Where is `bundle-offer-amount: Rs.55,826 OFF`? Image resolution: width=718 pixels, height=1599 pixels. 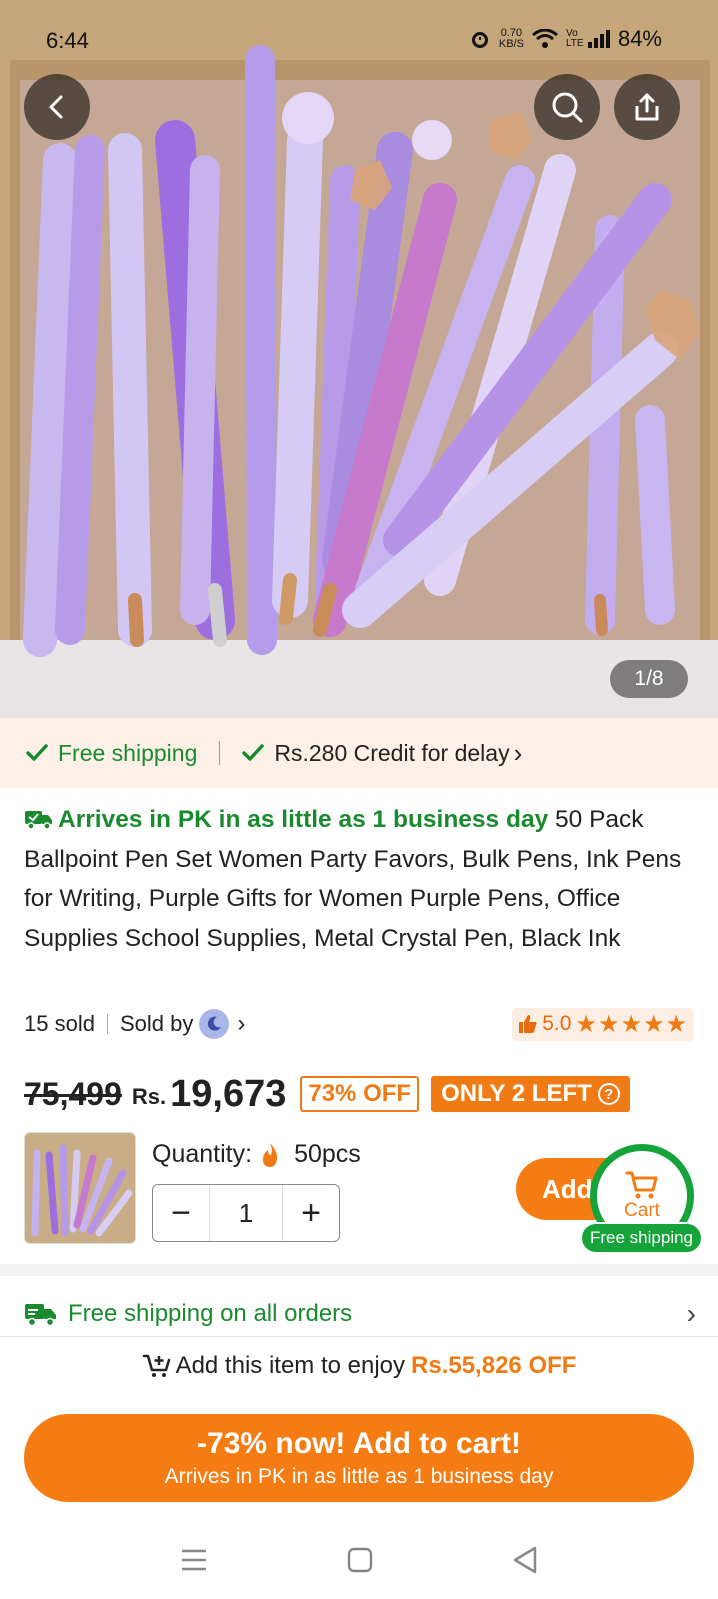
bundle-offer-amount: Rs.55,826 OFF is located at coordinates (494, 1365).